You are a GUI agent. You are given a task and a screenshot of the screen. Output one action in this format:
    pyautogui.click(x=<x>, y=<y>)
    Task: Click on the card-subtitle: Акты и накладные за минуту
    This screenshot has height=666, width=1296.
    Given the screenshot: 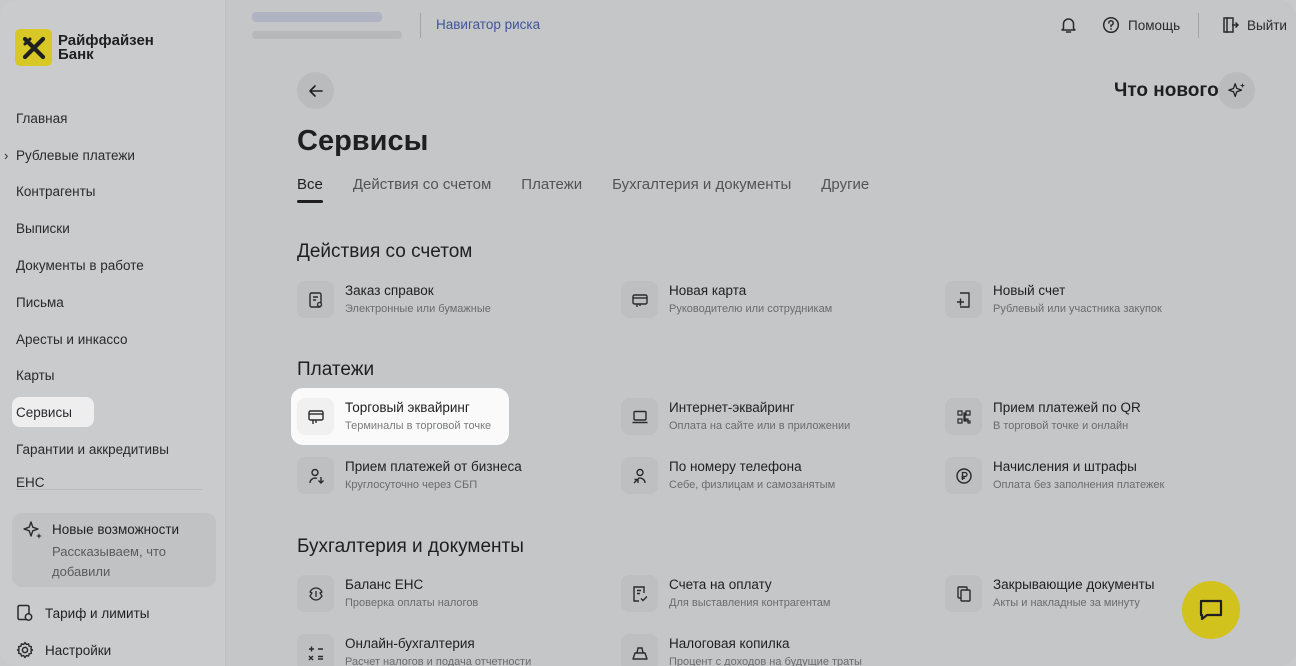 What is the action you would take?
    pyautogui.click(x=1066, y=603)
    